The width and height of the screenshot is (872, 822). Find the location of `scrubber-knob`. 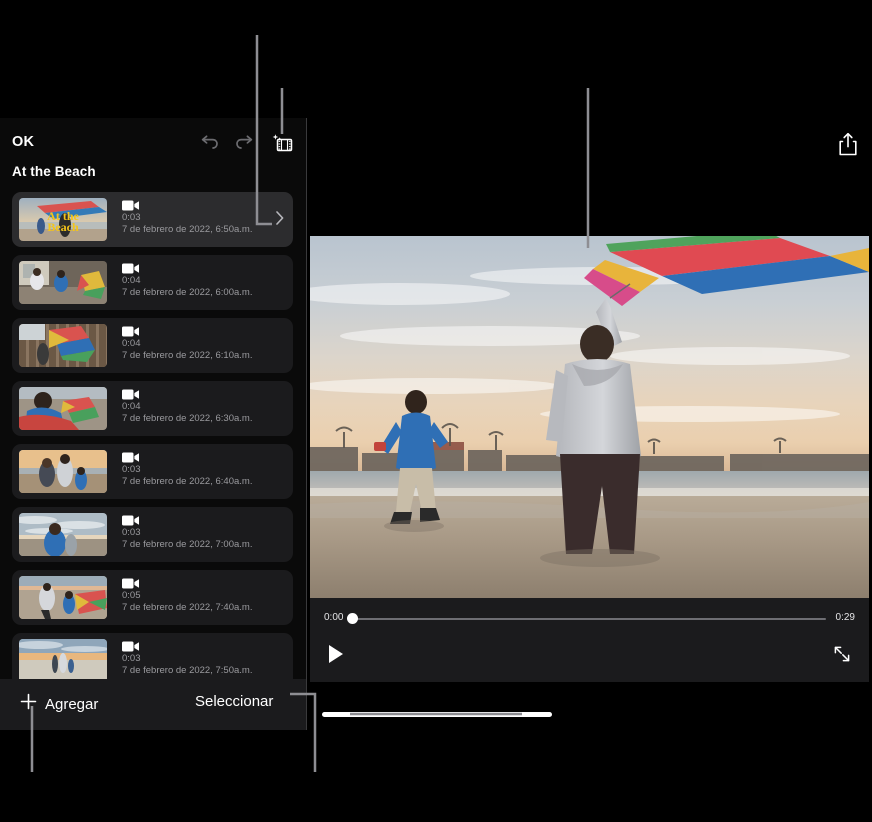

scrubber-knob is located at coordinates (352, 618).